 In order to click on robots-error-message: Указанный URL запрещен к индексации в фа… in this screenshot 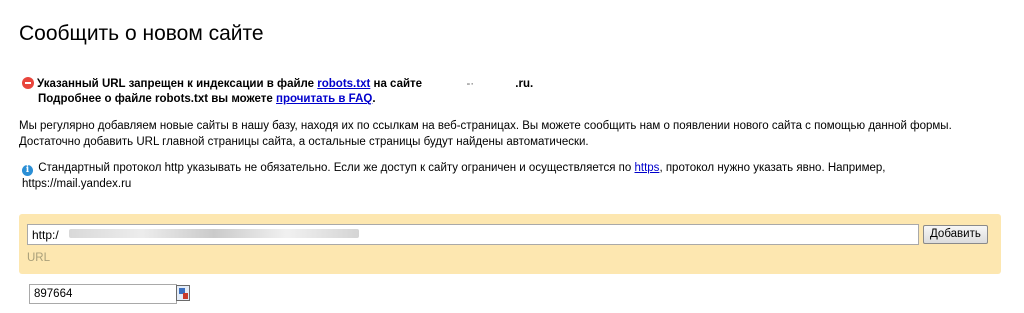, I will do `click(277, 92)`.